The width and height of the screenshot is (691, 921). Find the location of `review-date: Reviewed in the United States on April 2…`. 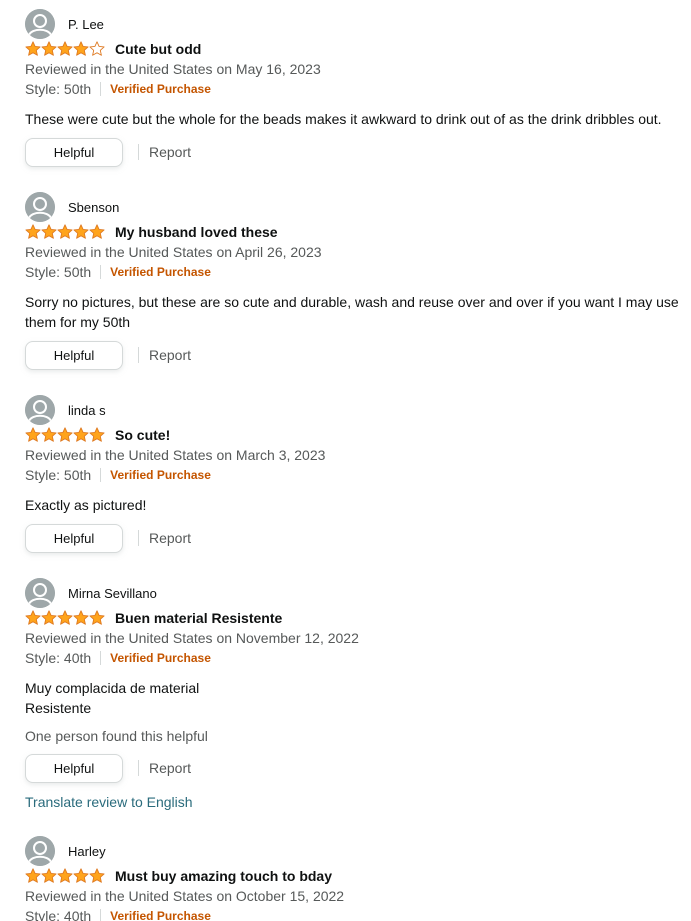

review-date: Reviewed in the United States on April 2… is located at coordinates (173, 252).